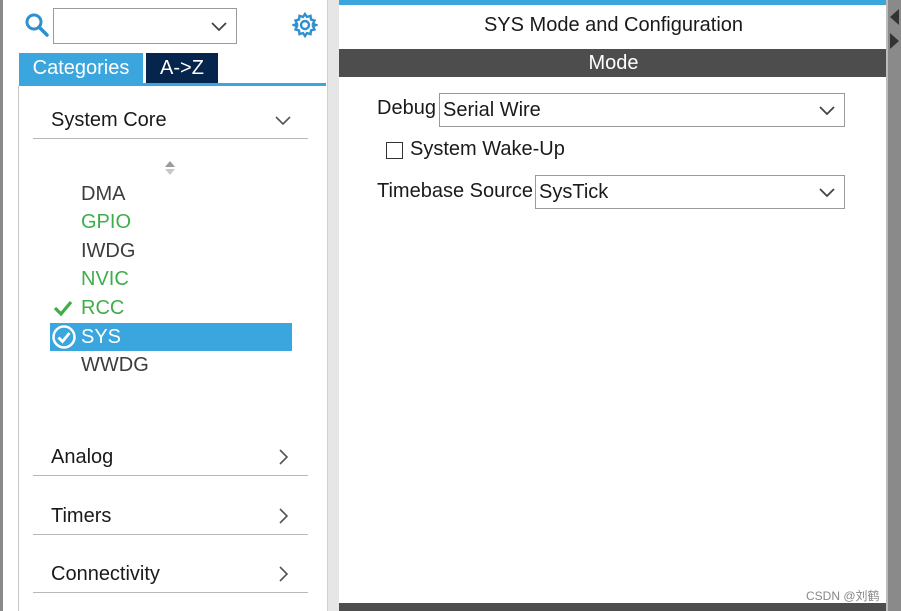  I want to click on peripheral-name: DMA, so click(103, 194).